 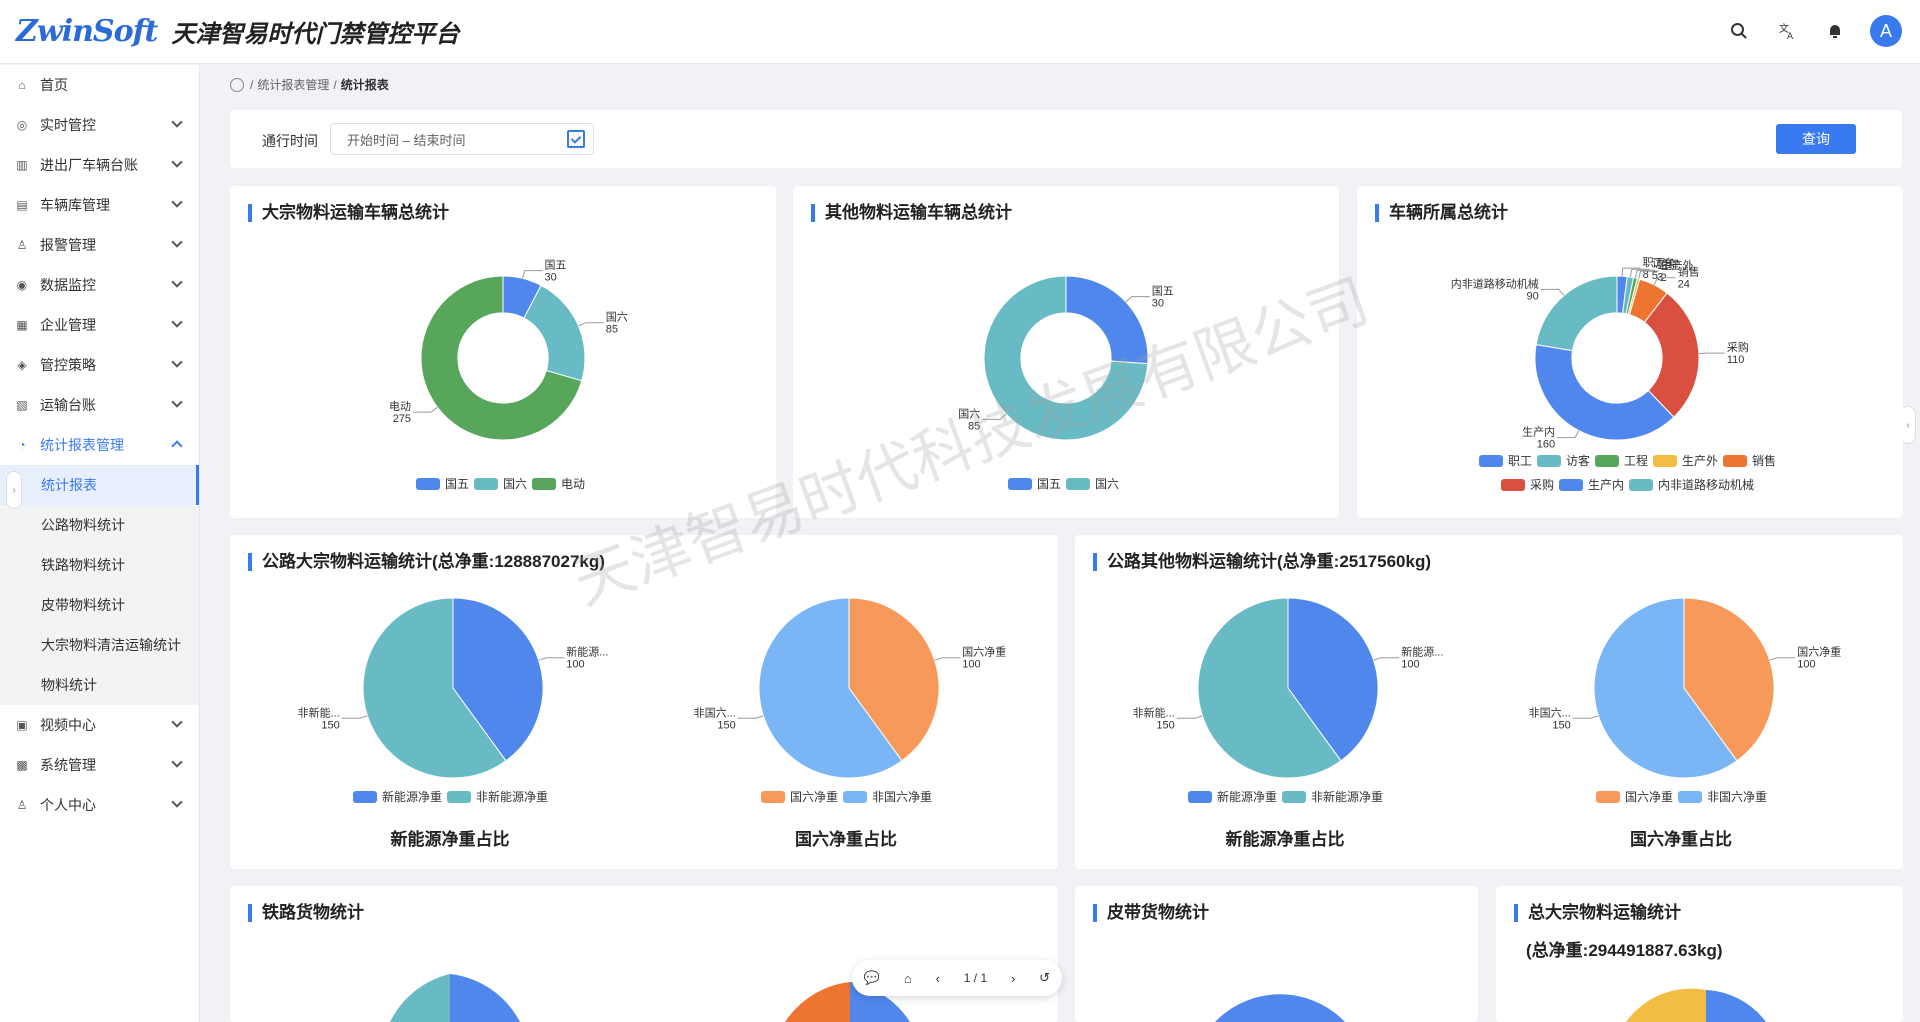 I want to click on next-page-icon: ›, so click(x=1013, y=978).